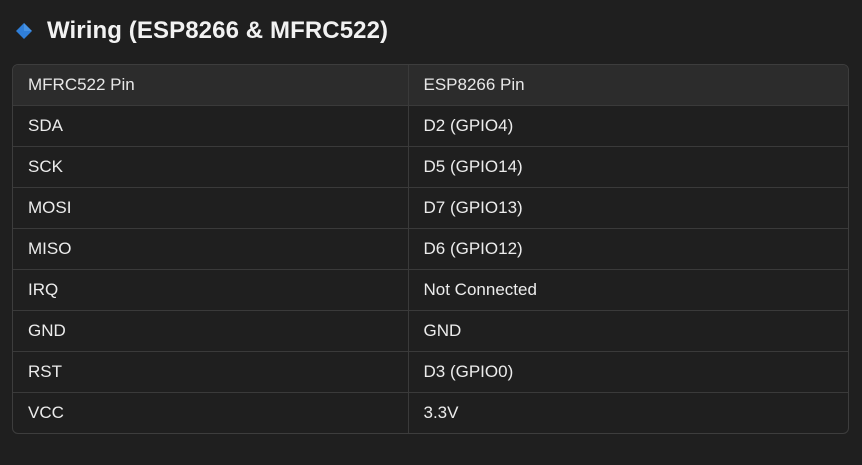  I want to click on column-header-esp8266-pin: ESP8266 Pin, so click(627, 85).